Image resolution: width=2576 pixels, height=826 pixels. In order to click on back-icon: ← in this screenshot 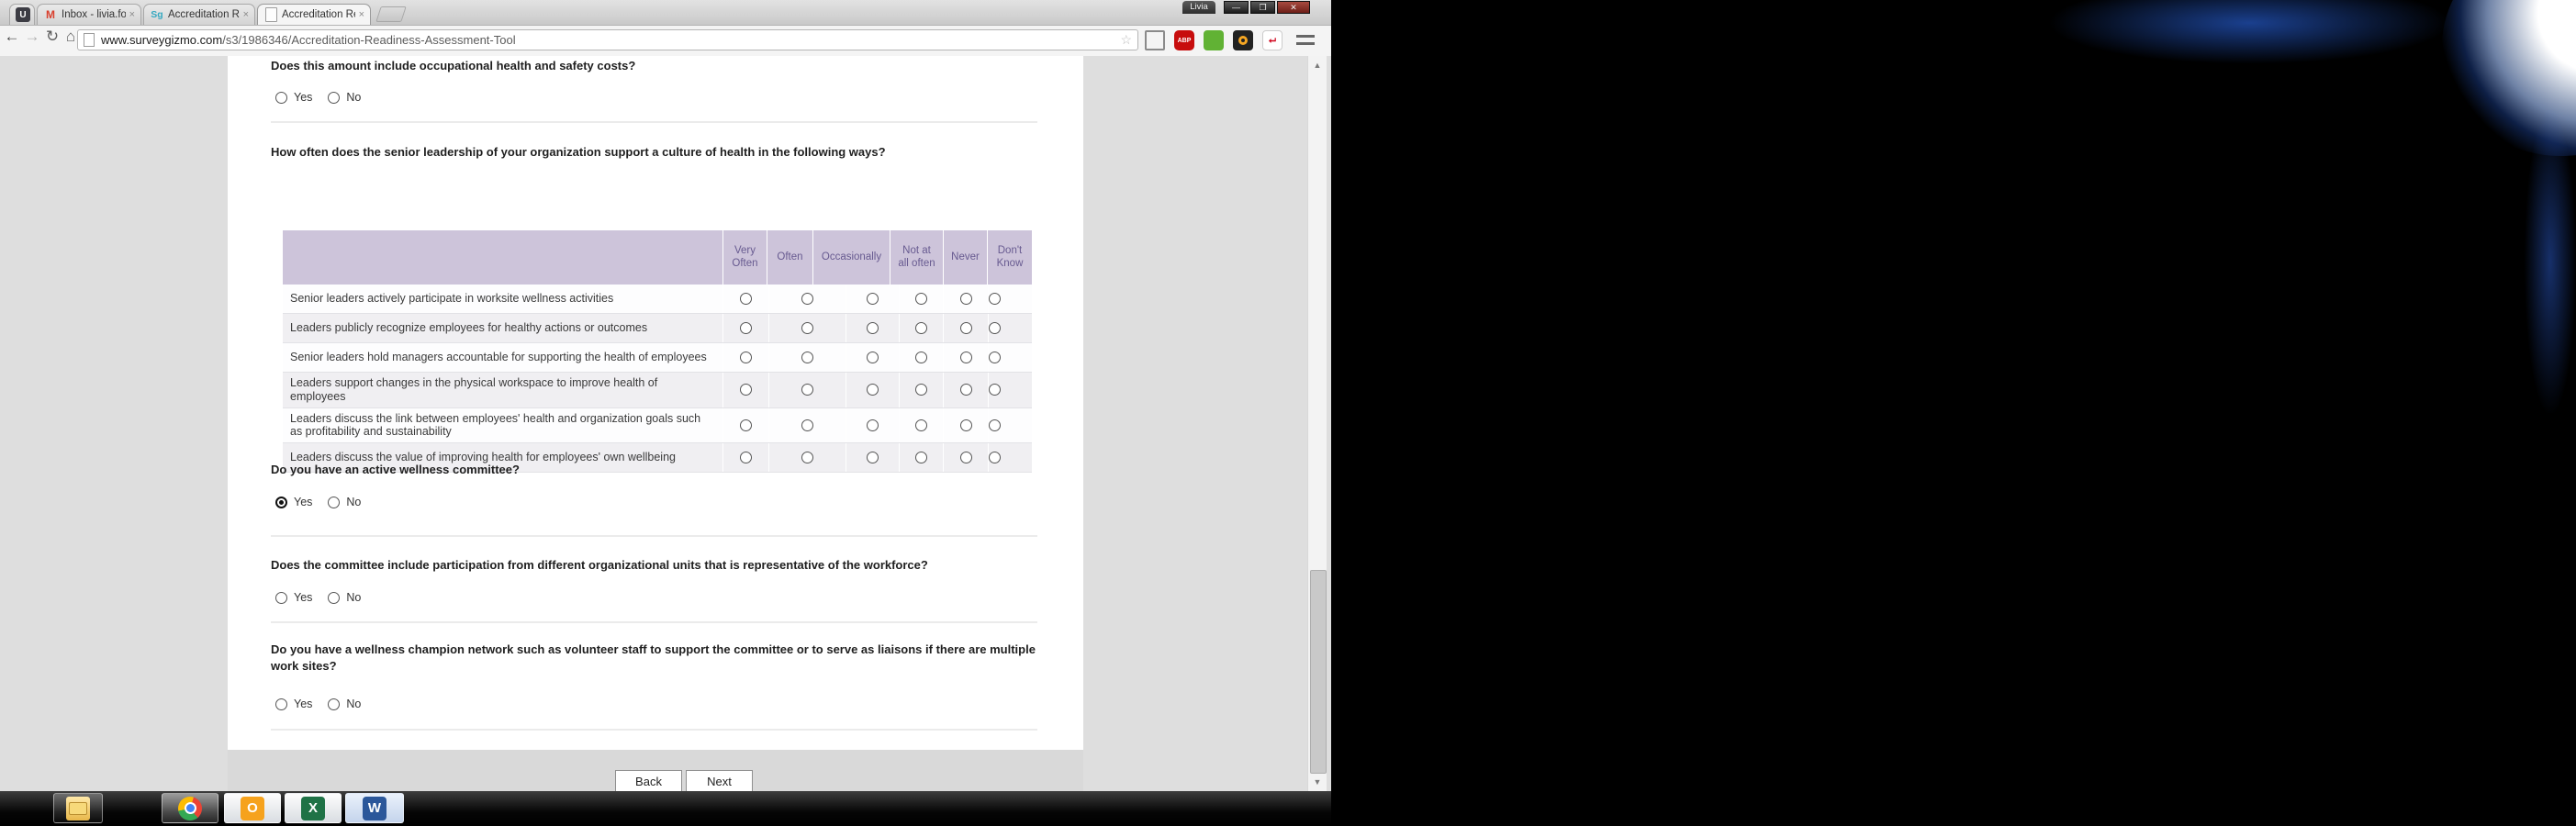, I will do `click(12, 37)`.